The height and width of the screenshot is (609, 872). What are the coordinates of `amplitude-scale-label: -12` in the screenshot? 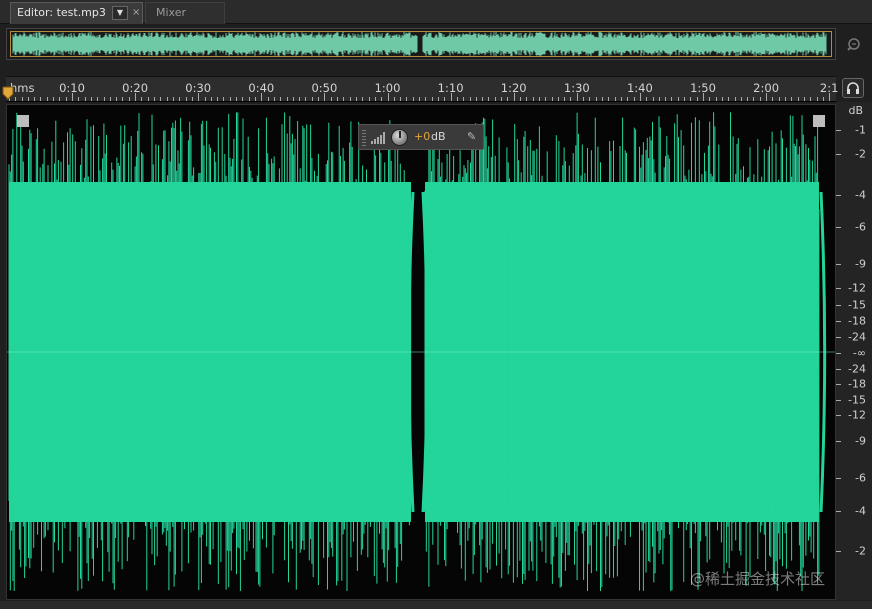 It's located at (857, 288).